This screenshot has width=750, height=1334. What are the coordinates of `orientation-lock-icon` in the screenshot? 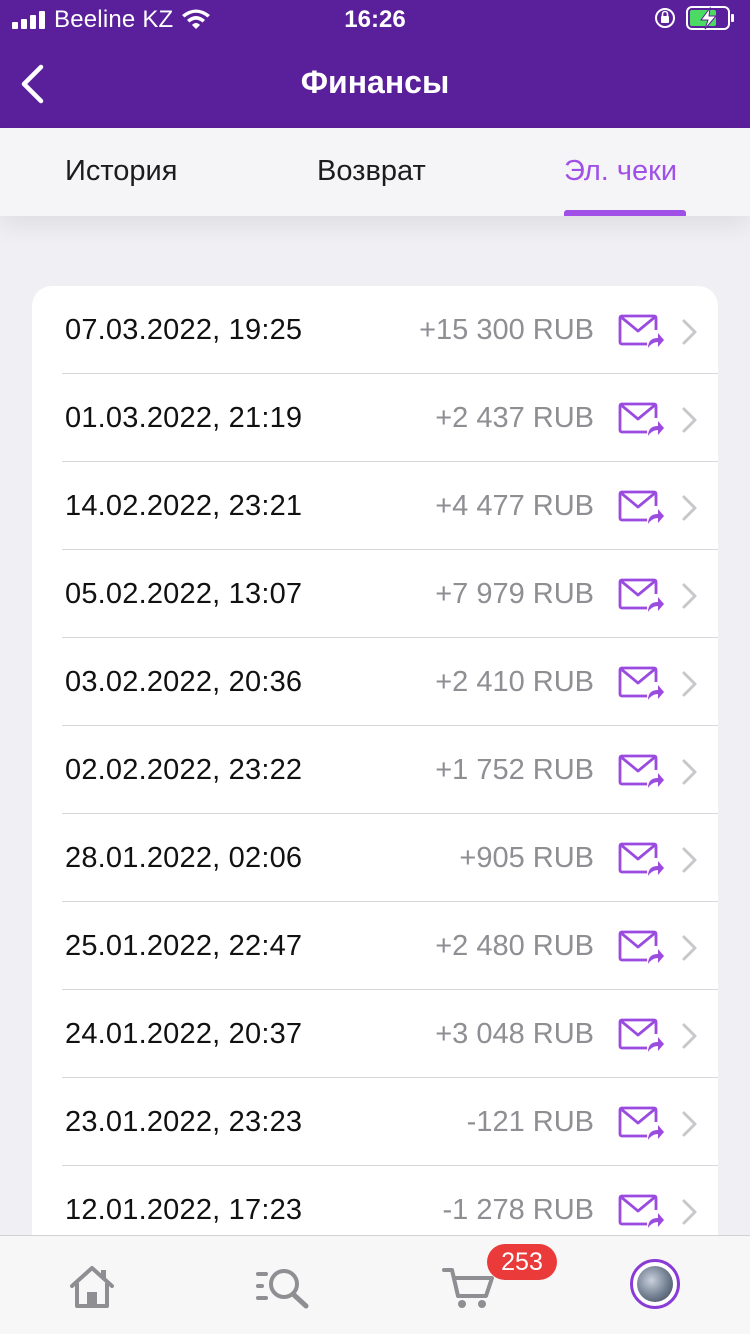 It's located at (665, 18).